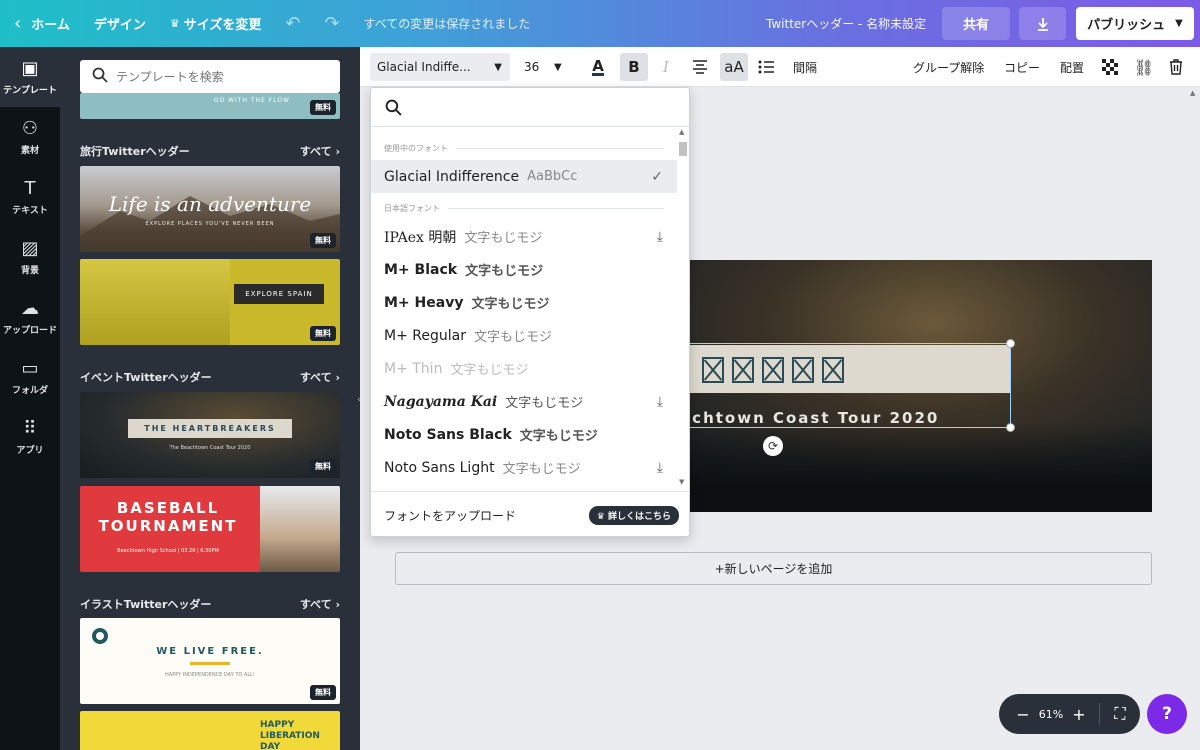  What do you see at coordinates (1023, 714) in the screenshot?
I see `zoom-out-button: −` at bounding box center [1023, 714].